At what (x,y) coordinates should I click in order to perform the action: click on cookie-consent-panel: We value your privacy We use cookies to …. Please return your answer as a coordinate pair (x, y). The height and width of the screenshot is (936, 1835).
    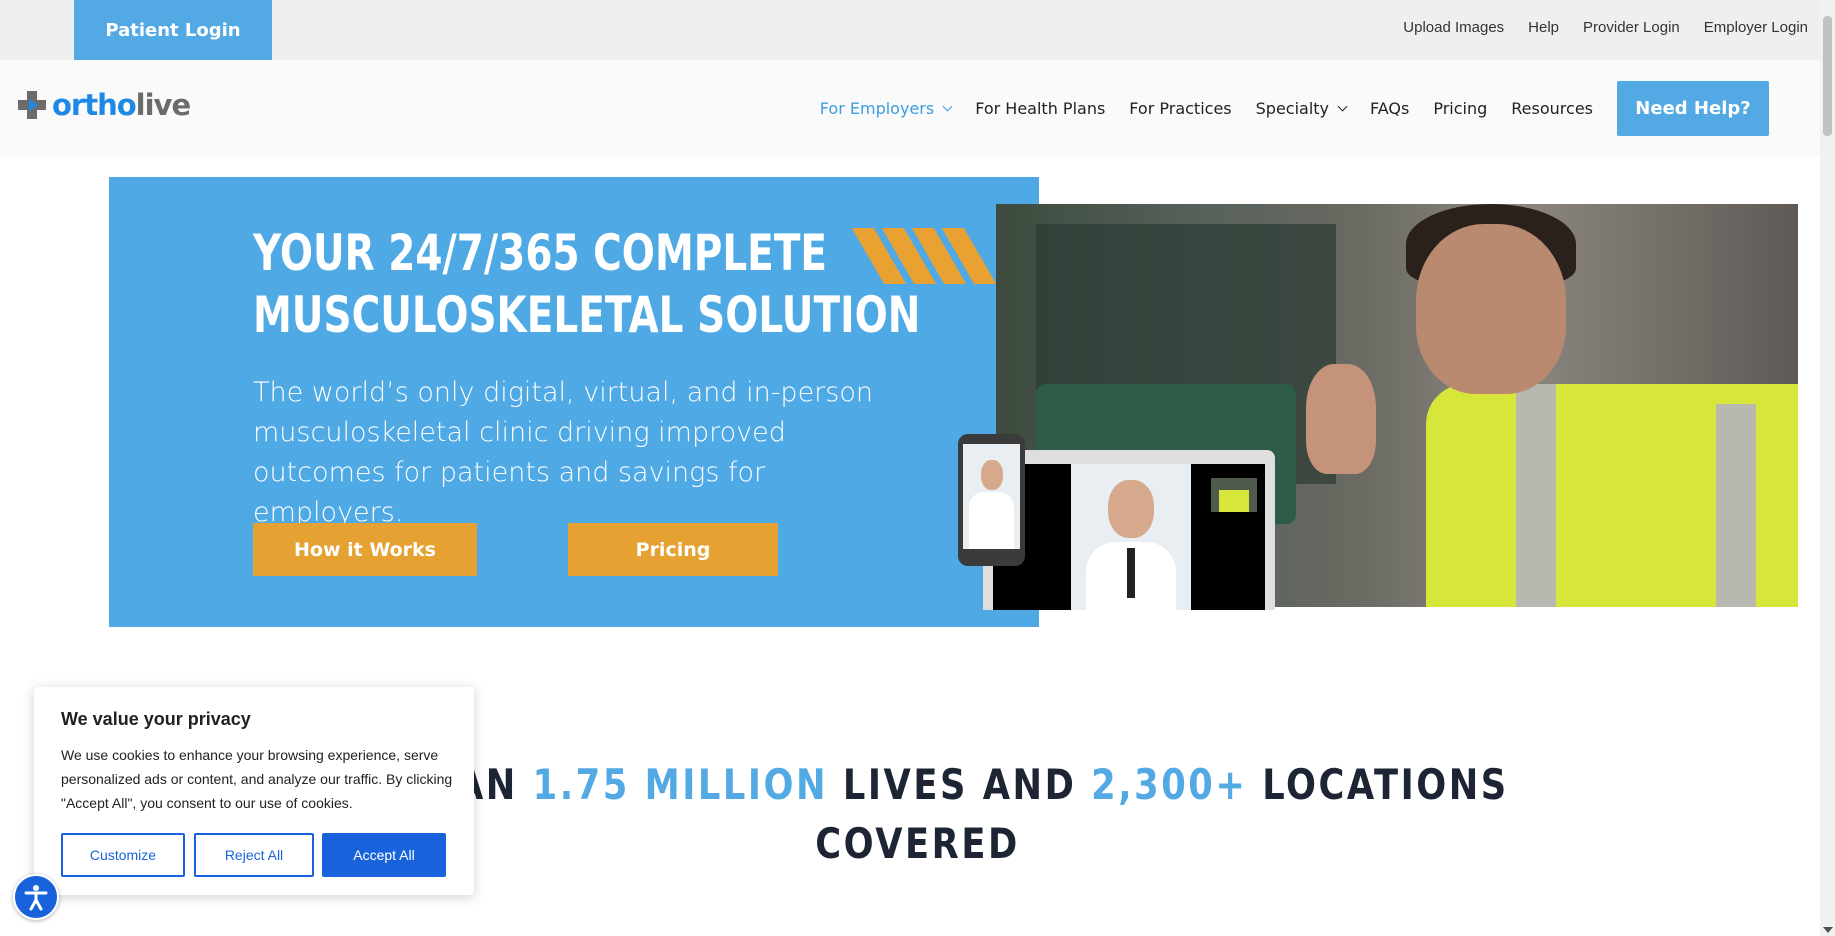
    Looking at the image, I should click on (254, 791).